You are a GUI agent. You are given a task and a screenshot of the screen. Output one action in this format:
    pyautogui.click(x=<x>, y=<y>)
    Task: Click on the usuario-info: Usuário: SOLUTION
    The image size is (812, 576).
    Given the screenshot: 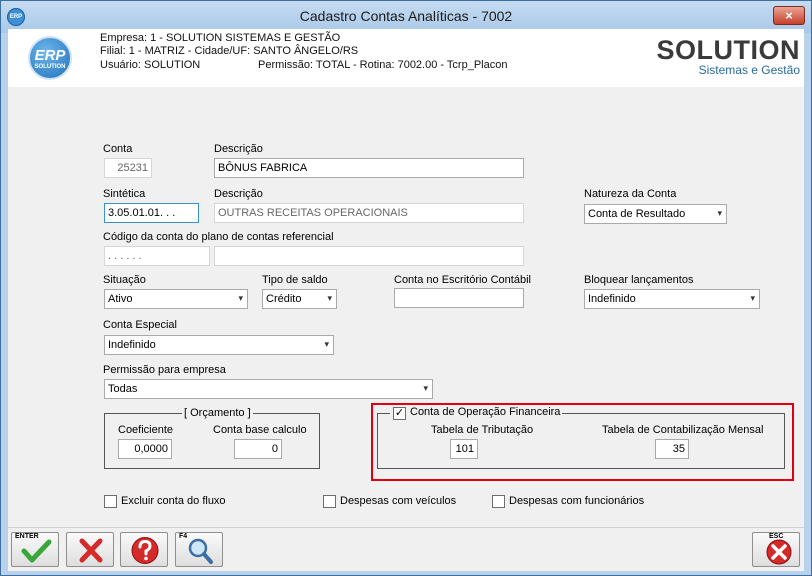 What is the action you would take?
    pyautogui.click(x=150, y=65)
    